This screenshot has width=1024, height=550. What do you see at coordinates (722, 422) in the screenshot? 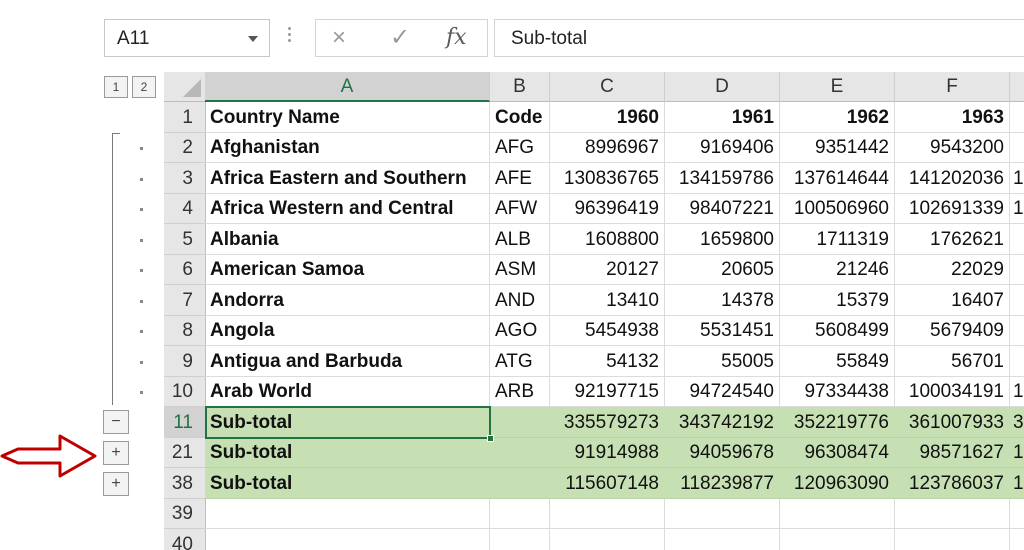
I see `cell-d11: 343742192` at bounding box center [722, 422].